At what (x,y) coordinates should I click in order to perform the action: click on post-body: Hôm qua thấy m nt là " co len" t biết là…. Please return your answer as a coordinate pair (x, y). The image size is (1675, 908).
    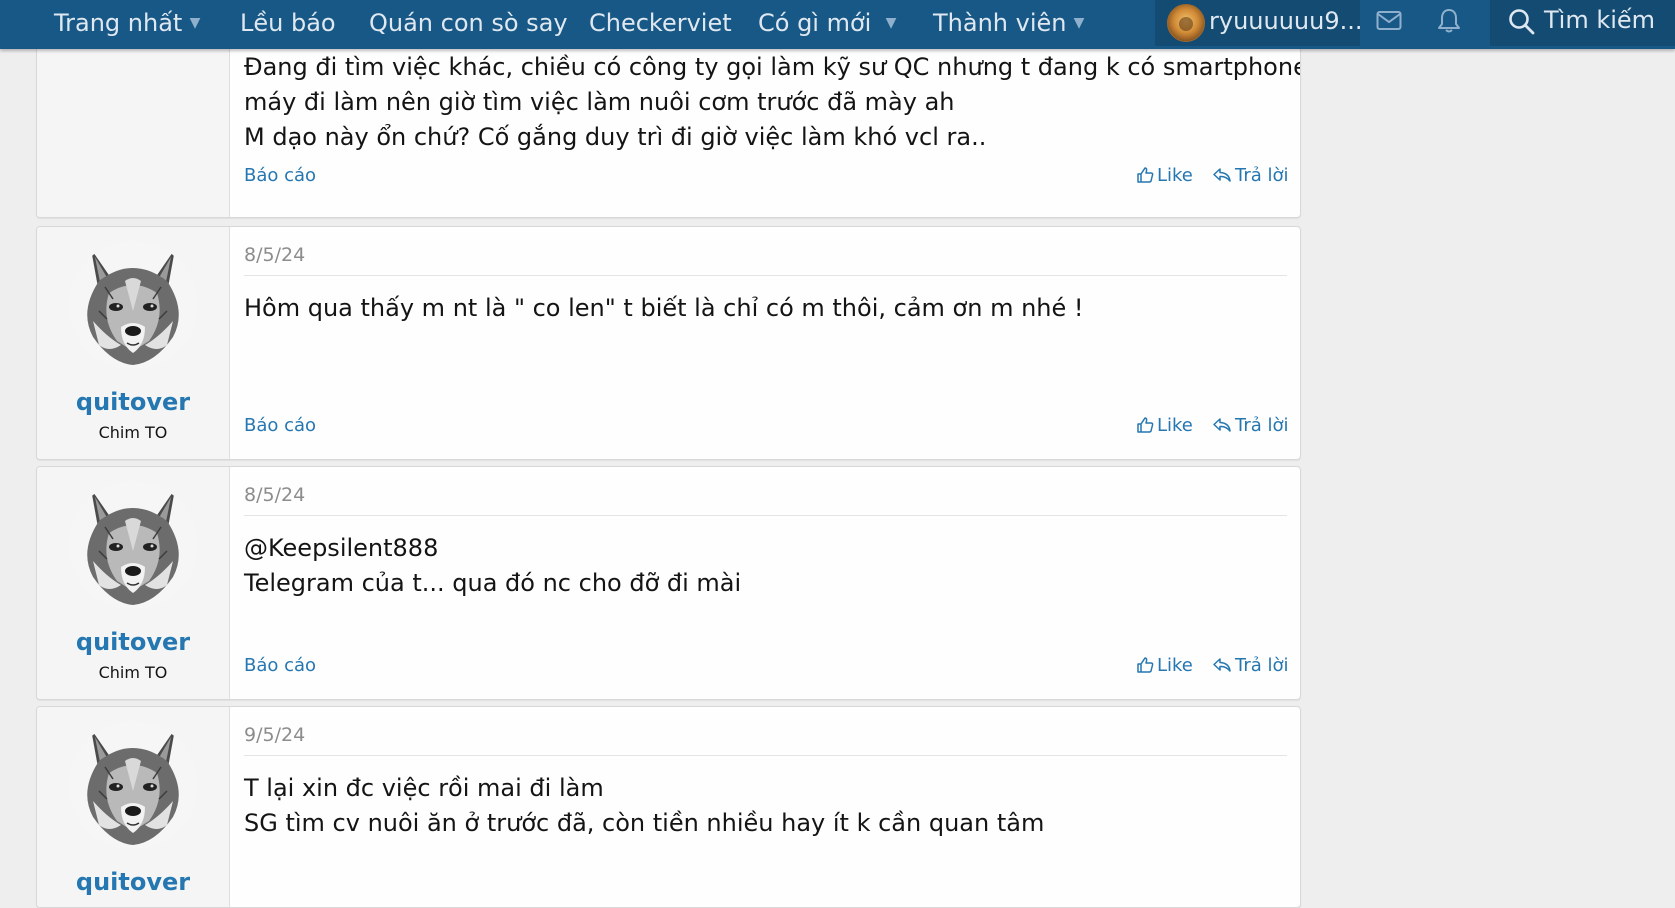
    Looking at the image, I should click on (764, 308).